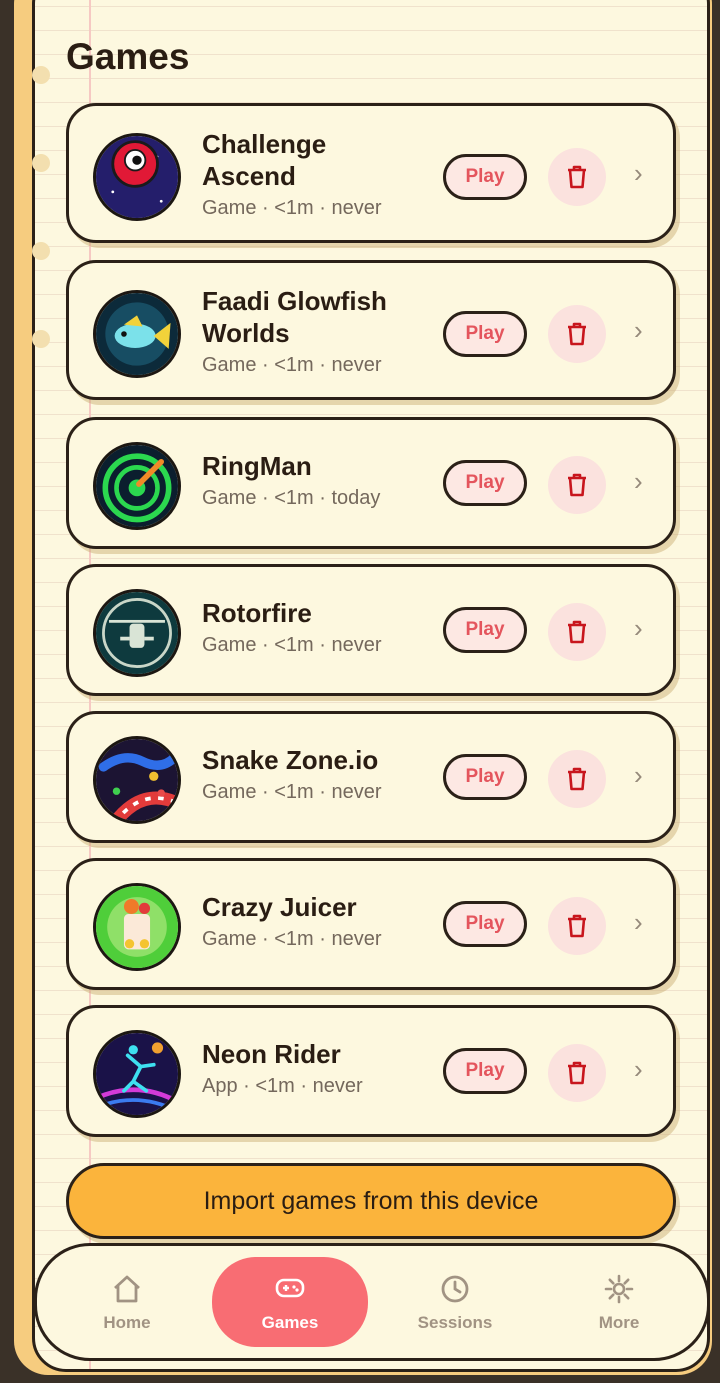 The width and height of the screenshot is (720, 1383). I want to click on game-info: Snake Zone.io Game · <1m · never, so click(322, 775).